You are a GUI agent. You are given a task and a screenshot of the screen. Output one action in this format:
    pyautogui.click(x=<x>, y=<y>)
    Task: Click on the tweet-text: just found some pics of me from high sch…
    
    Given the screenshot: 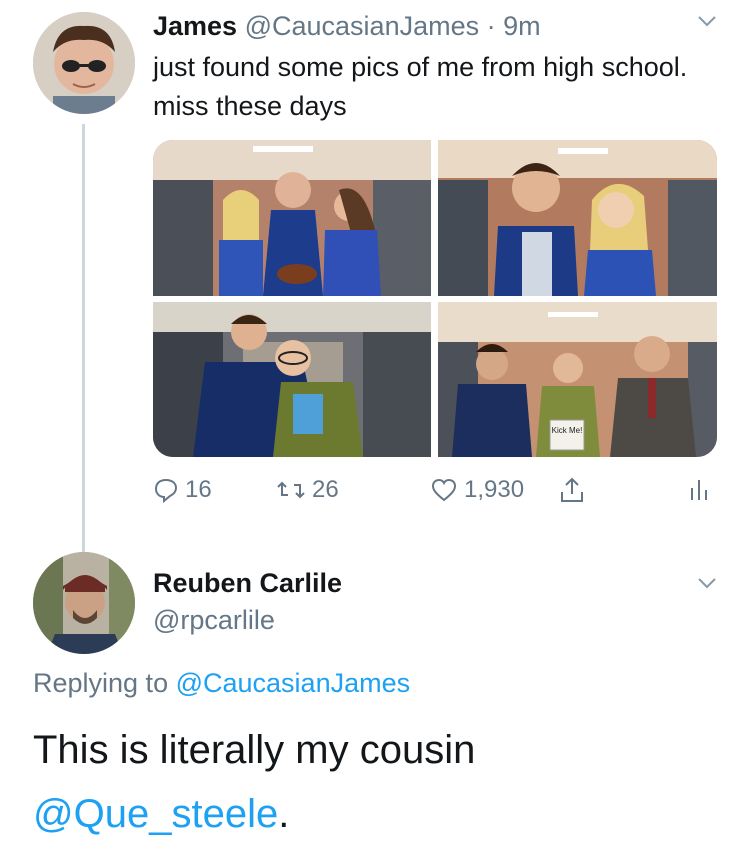 What is the action you would take?
    pyautogui.click(x=420, y=86)
    